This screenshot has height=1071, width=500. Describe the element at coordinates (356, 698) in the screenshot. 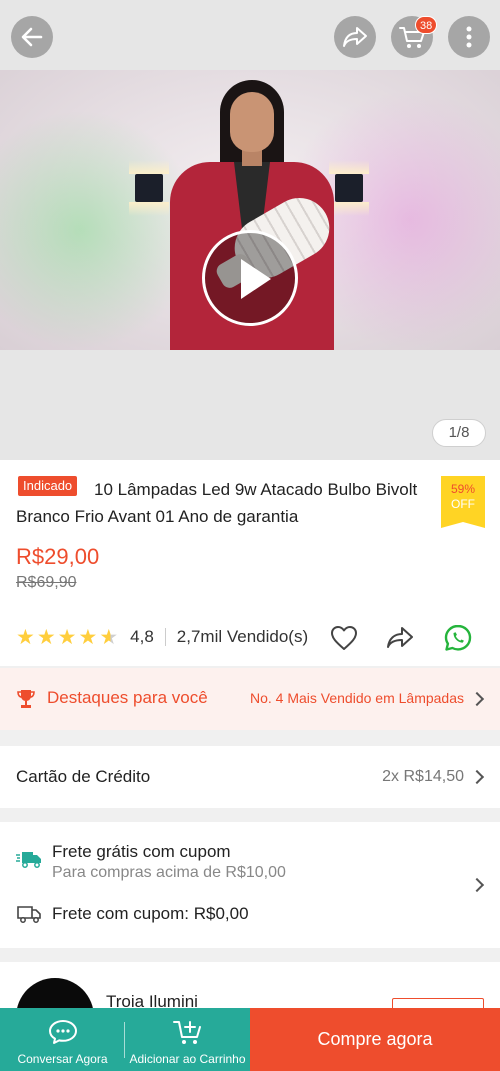

I see `highlight-ranking: No. 4 Mais Vendido em Lâmpadas` at that location.